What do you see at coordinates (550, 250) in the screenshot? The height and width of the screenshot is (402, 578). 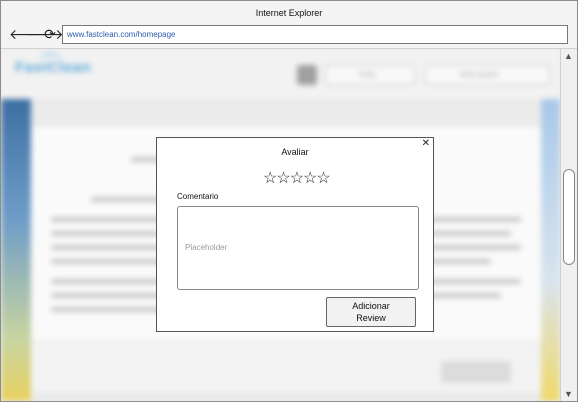 I see `right-background-image` at bounding box center [550, 250].